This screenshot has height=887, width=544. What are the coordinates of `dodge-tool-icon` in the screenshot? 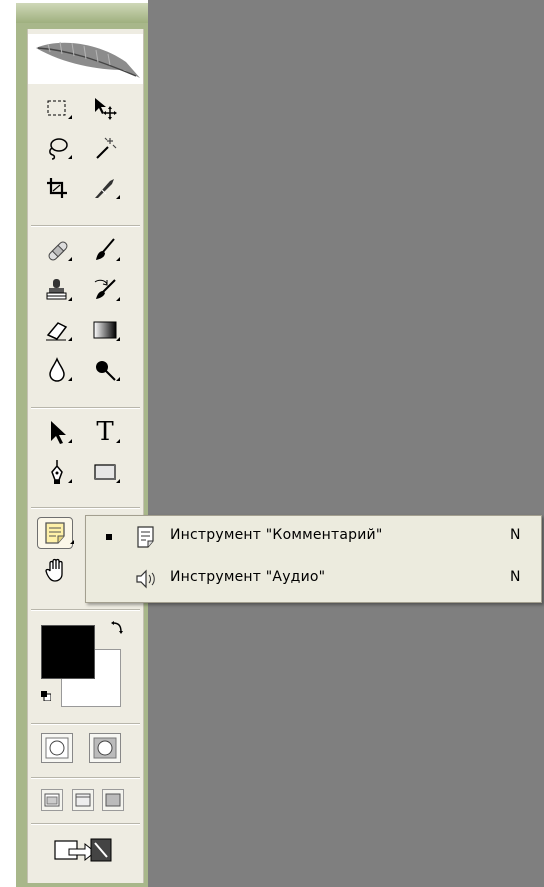 It's located at (105, 370).